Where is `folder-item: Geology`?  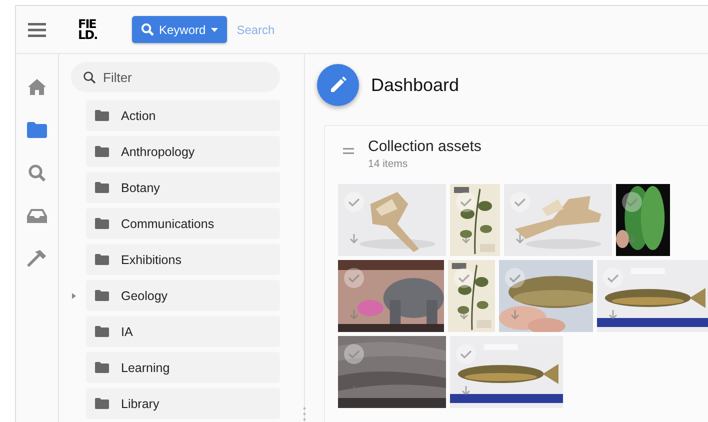 folder-item: Geology is located at coordinates (183, 295).